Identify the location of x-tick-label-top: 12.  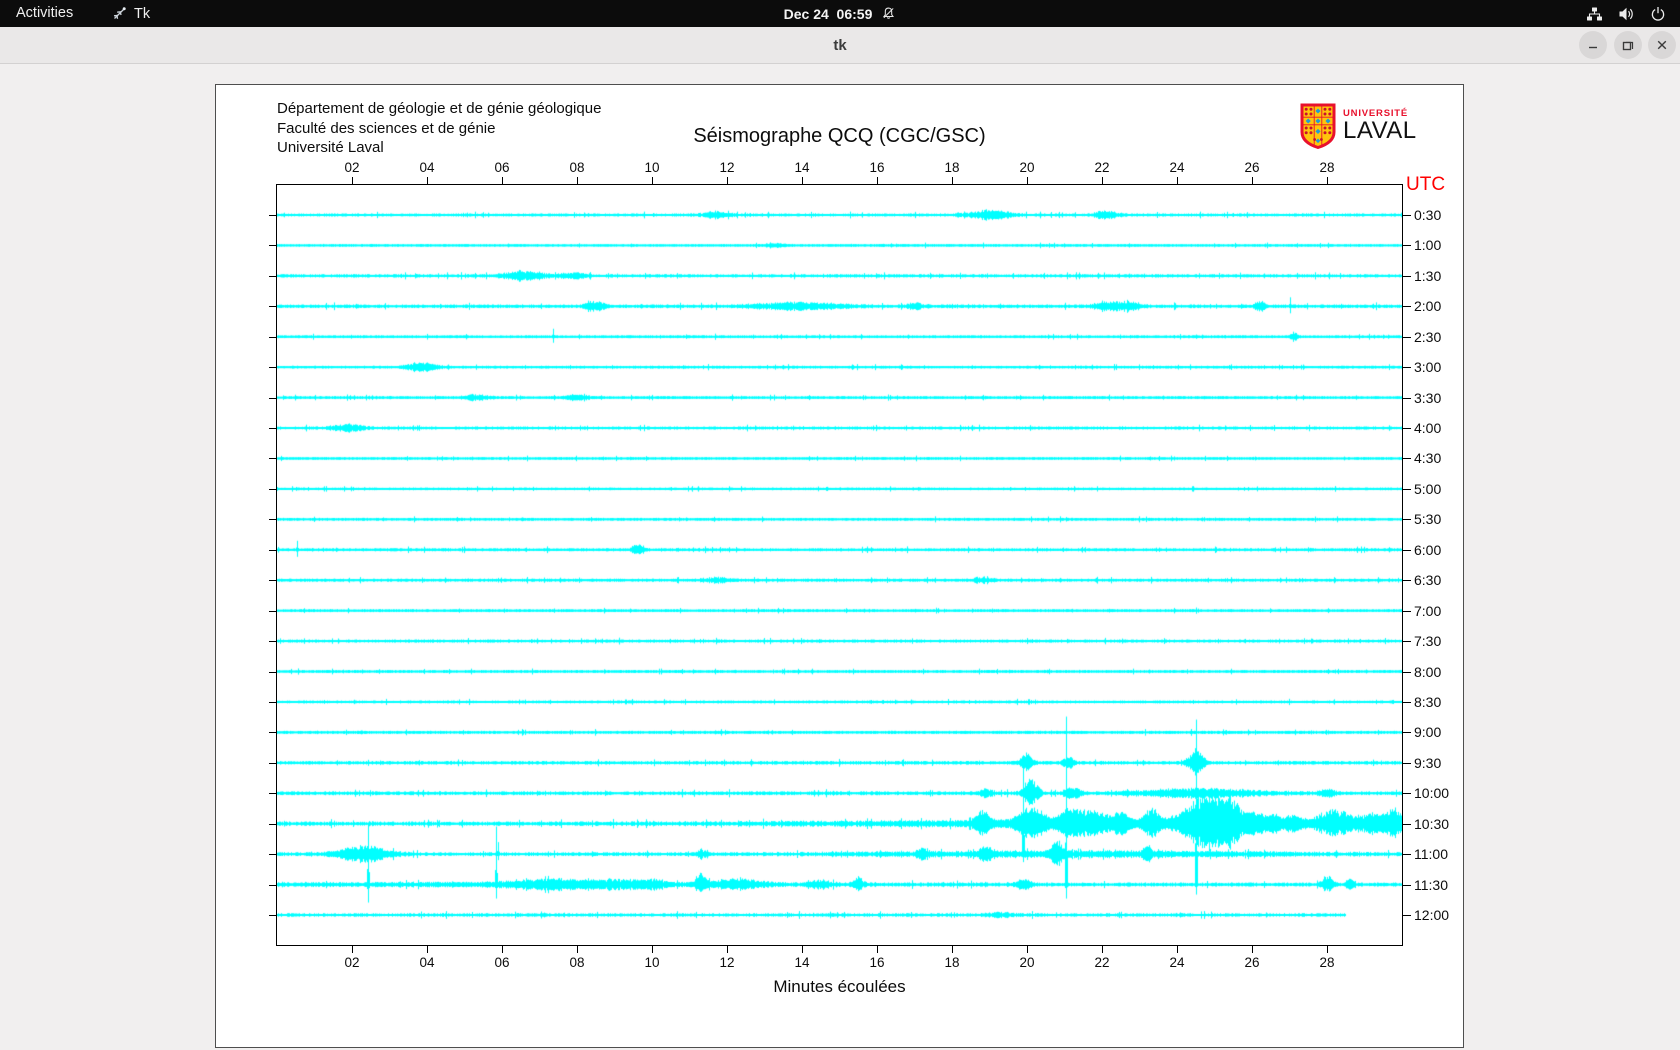
(727, 167).